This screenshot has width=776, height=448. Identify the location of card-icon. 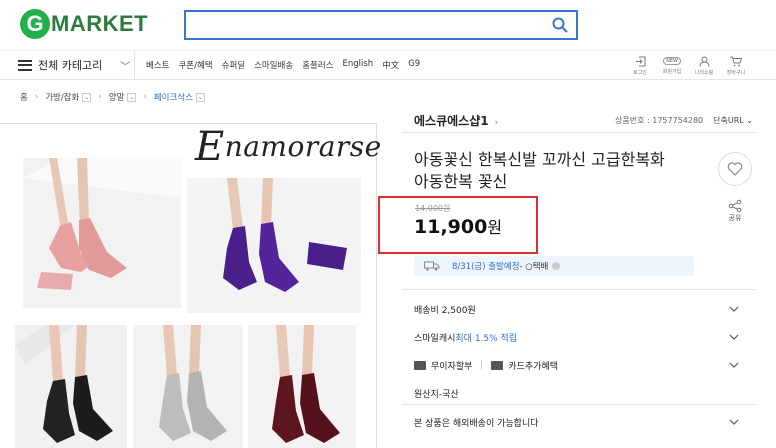
(420, 365).